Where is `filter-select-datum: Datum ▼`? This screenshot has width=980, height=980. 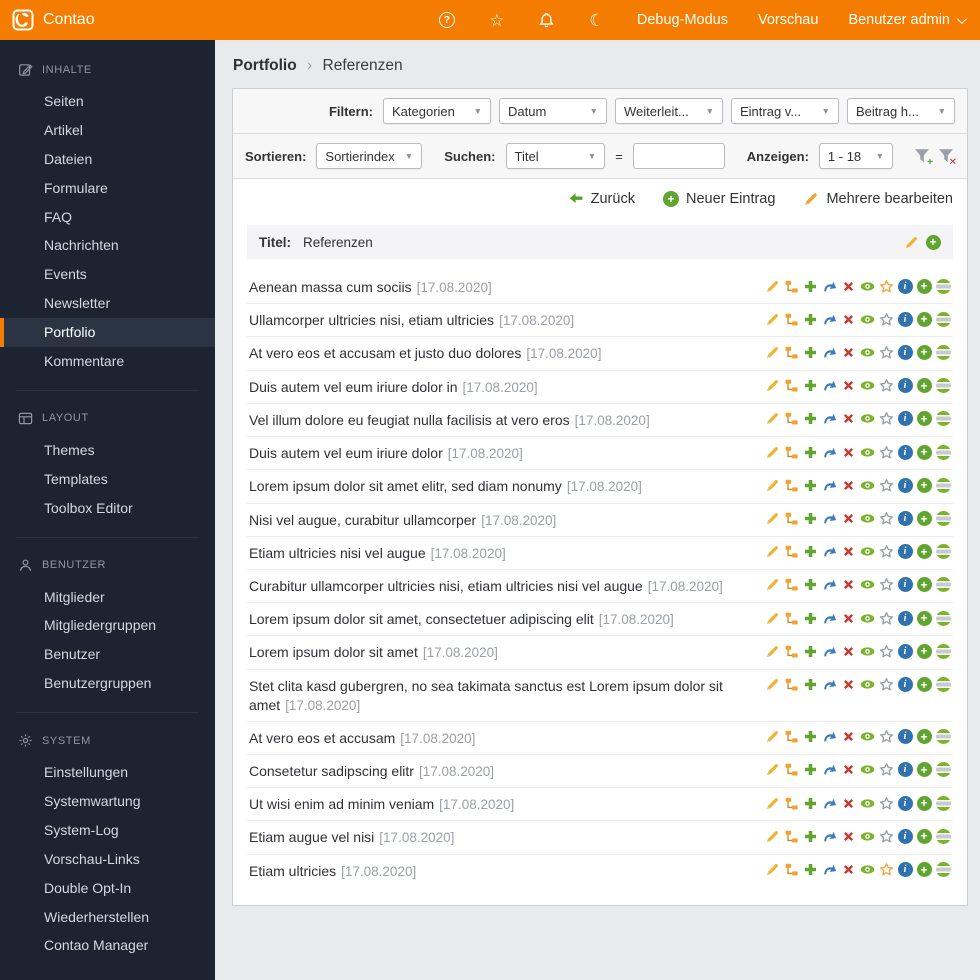
filter-select-datum: Datum ▼ is located at coordinates (553, 111).